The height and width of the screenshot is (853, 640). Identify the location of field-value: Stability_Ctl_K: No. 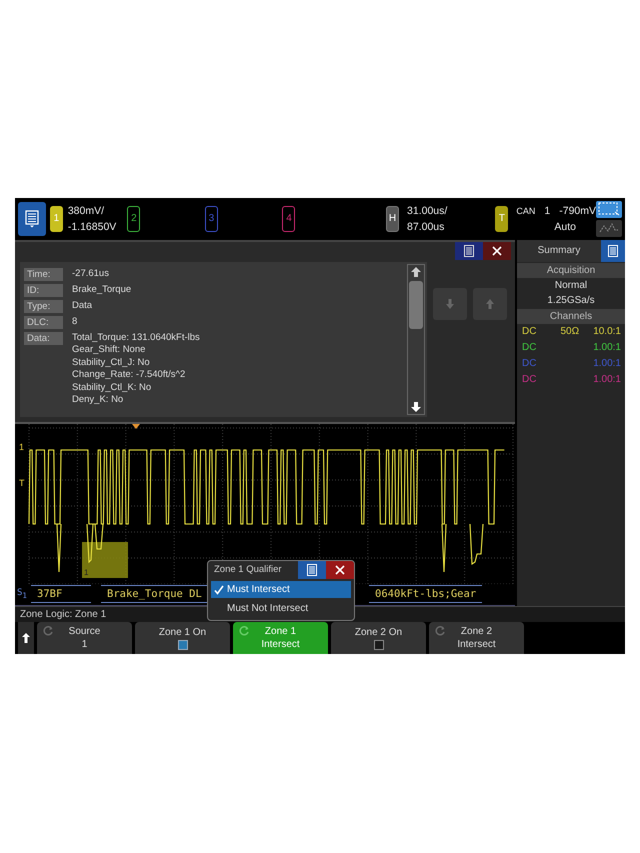
(112, 388).